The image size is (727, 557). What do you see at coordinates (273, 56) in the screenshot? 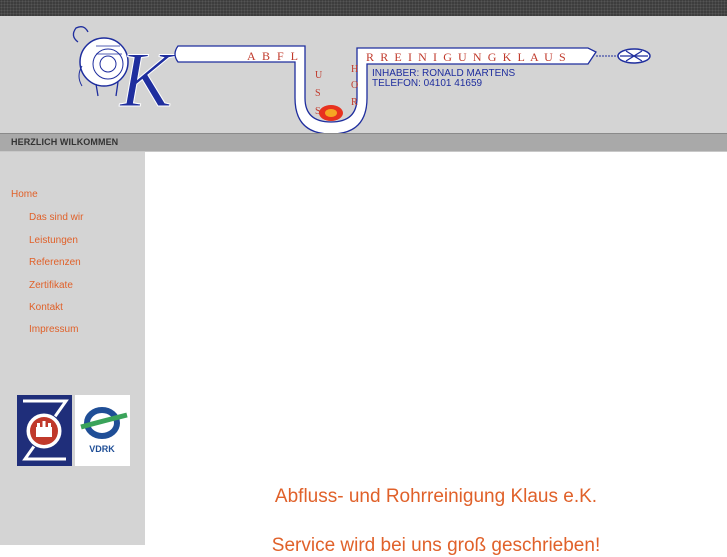
I see `pipe-text-abfl: A B F L` at bounding box center [273, 56].